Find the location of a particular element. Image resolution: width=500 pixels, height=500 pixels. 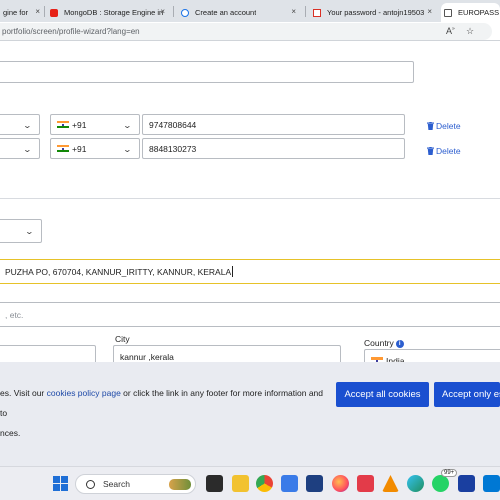

page-icon is located at coordinates (448, 12).